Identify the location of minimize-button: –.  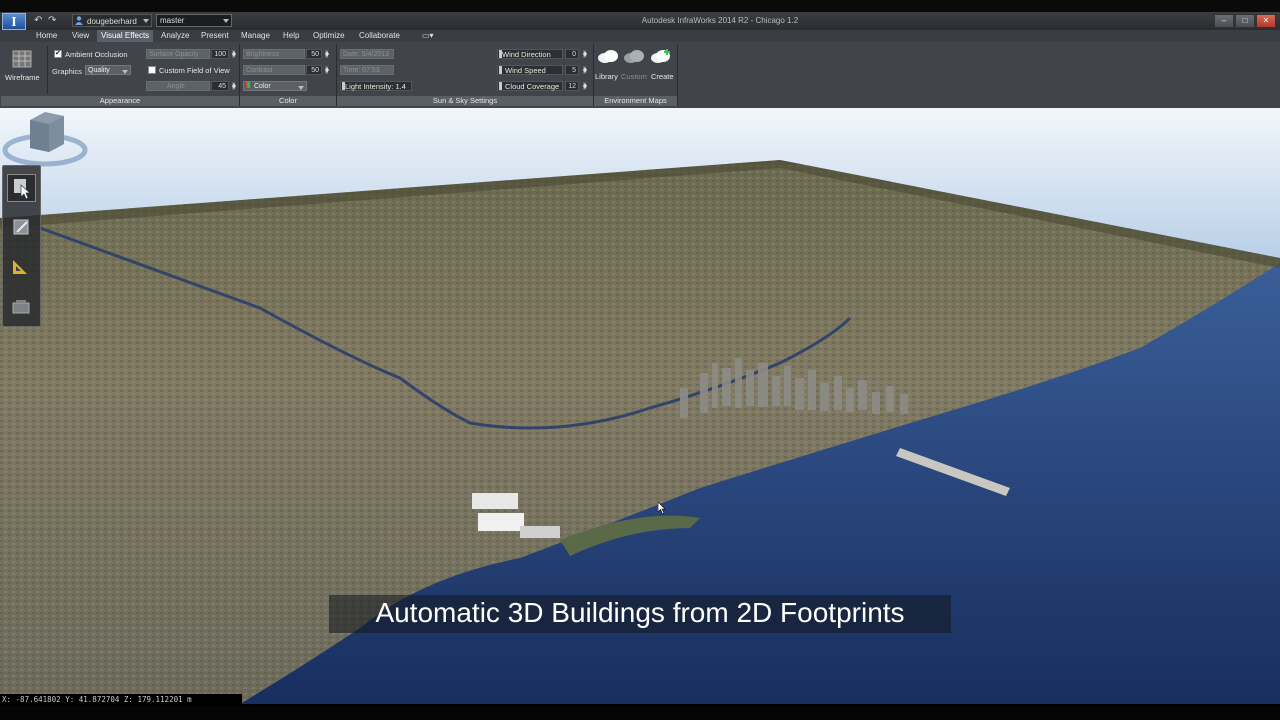
(1224, 21).